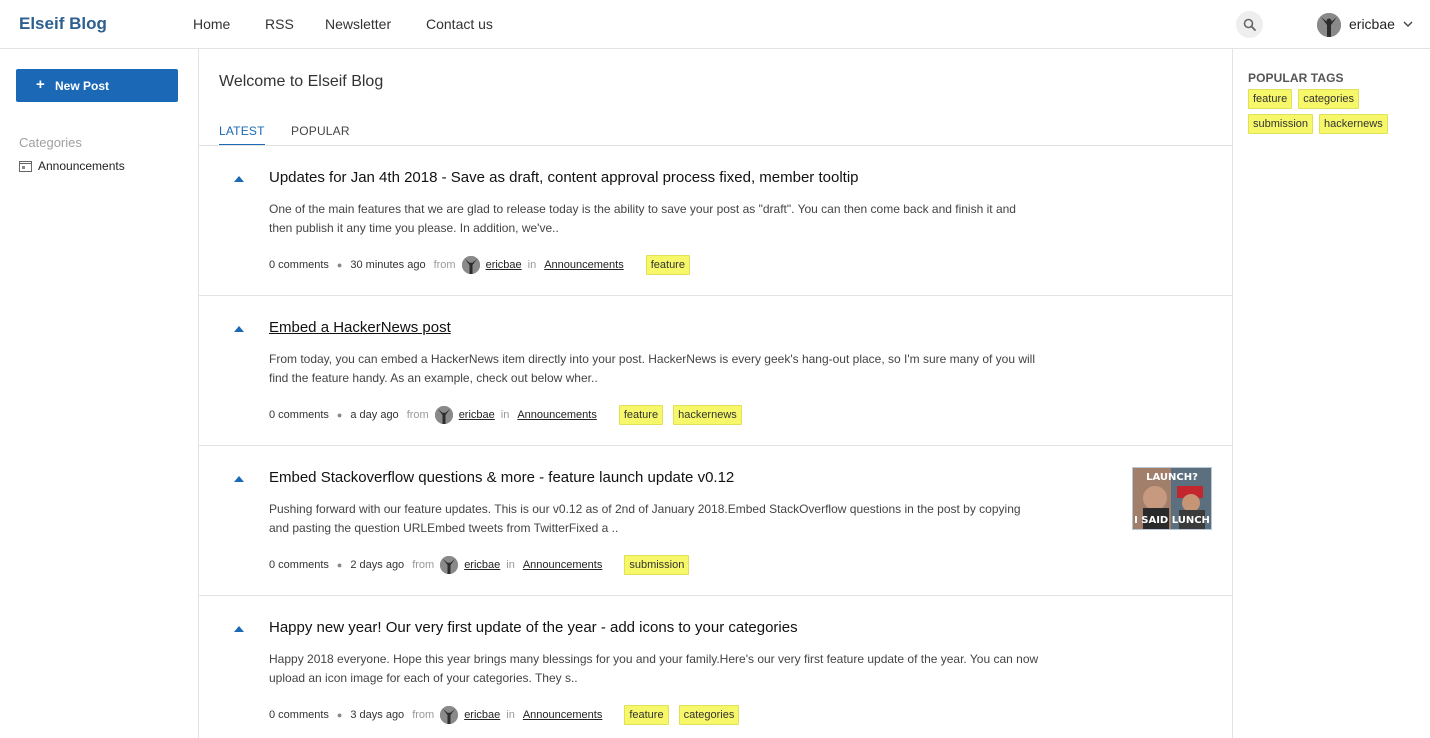  Describe the element at coordinates (377, 715) in the screenshot. I see `post-time: 3 days ago` at that location.